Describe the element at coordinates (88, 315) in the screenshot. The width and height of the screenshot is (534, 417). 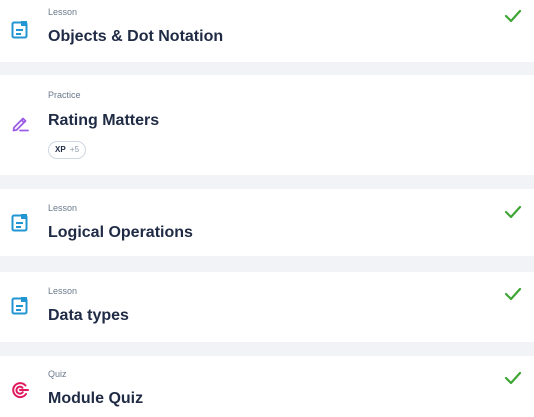
I see `item-title: Data types` at that location.